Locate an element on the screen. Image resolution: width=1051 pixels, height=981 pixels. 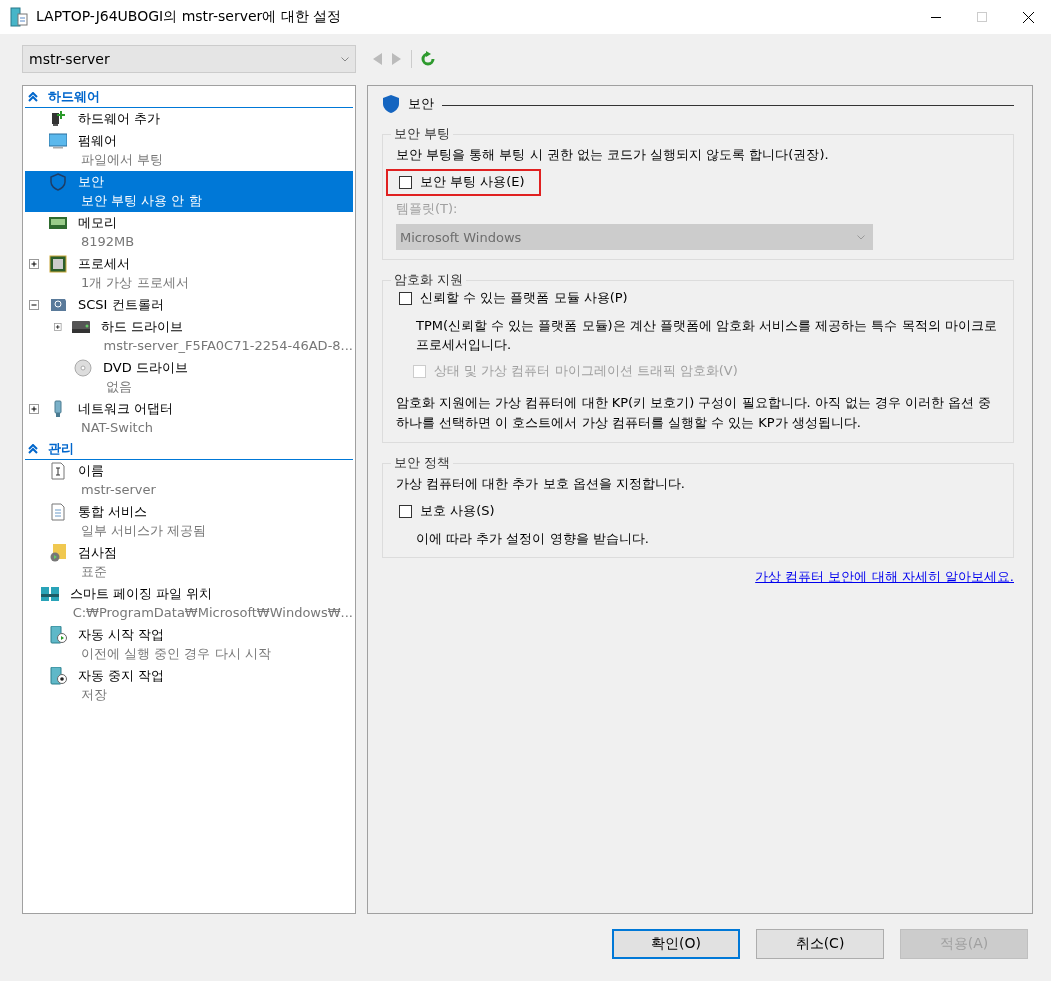
item-subtitle: 일부 서비스가 제공됨 is located at coordinates (143, 531).